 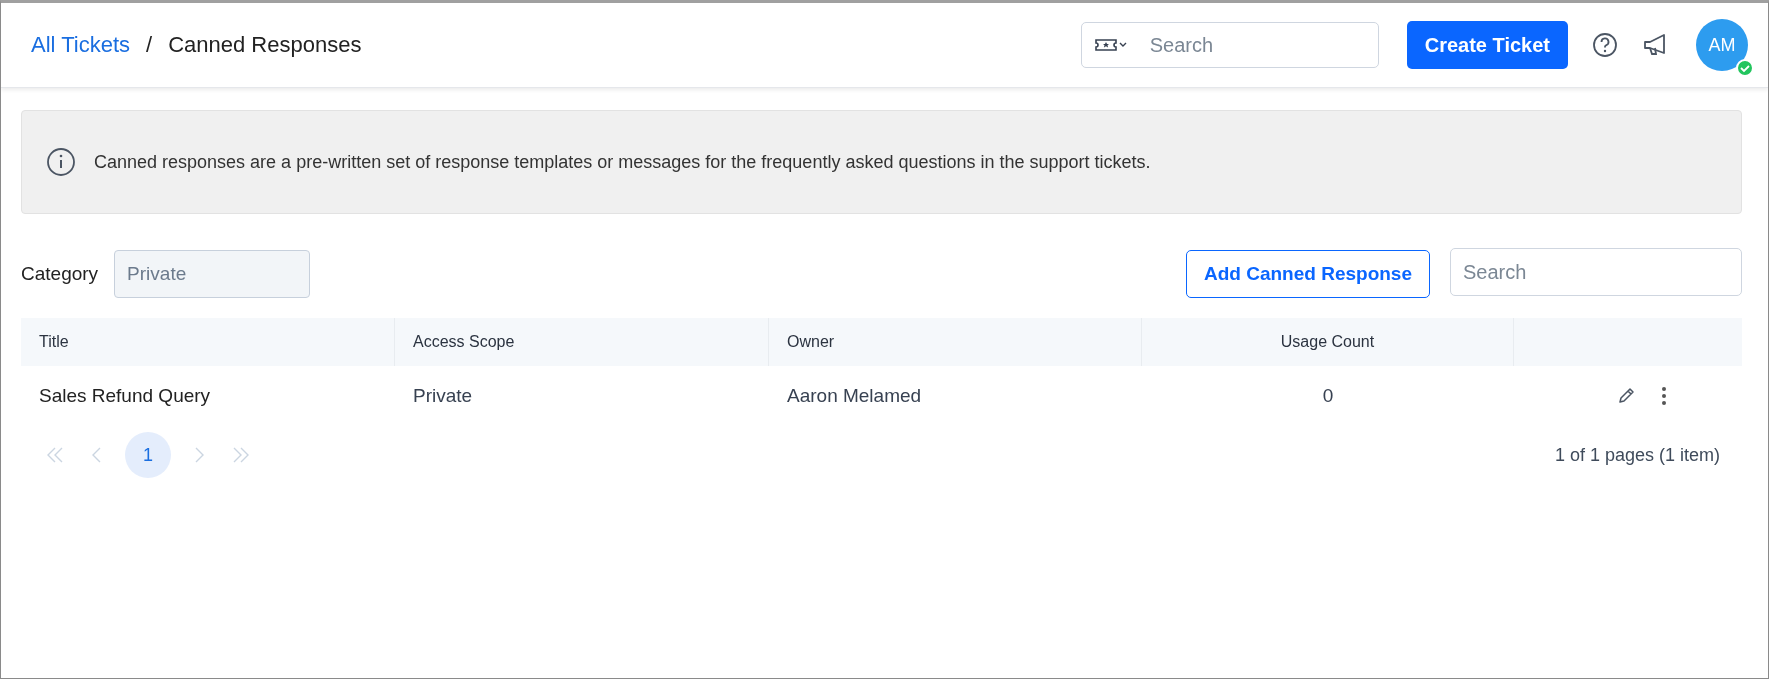 I want to click on table-cell: Aaron Melamed, so click(x=854, y=396).